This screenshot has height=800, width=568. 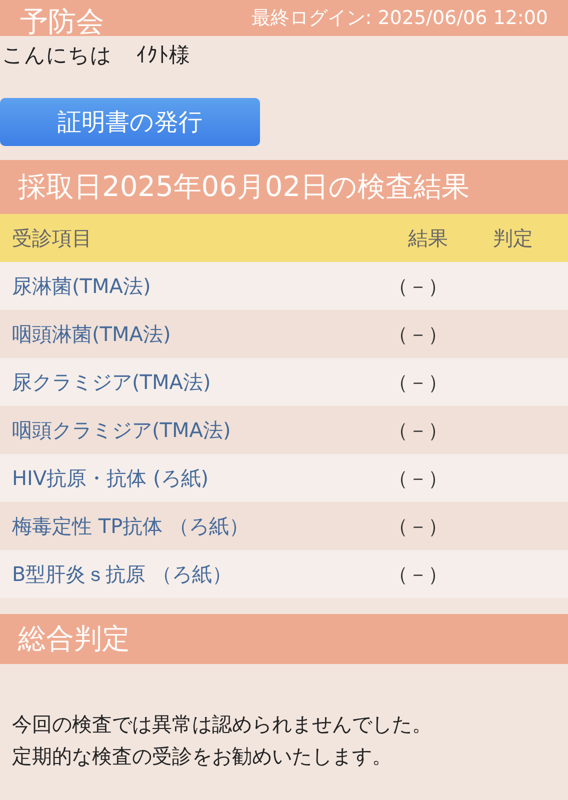 What do you see at coordinates (111, 382) in the screenshot?
I see `test-item: 尿クラミジア(TMA法)` at bounding box center [111, 382].